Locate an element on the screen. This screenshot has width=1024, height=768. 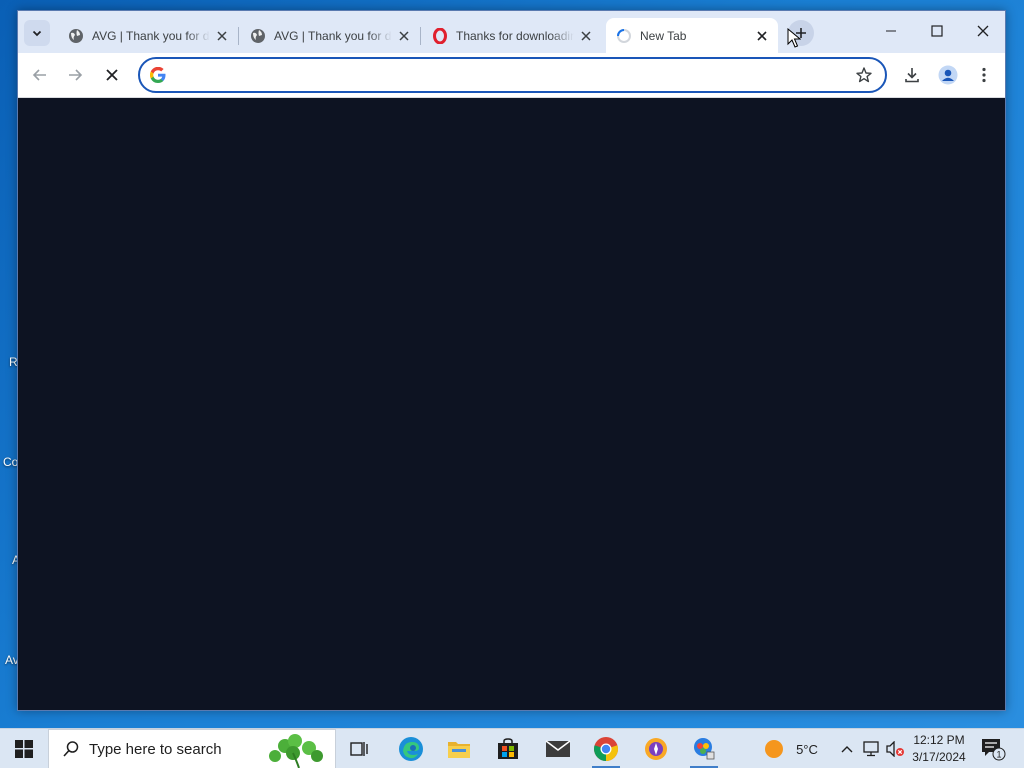
shamrock-icon is located at coordinates (296, 751).